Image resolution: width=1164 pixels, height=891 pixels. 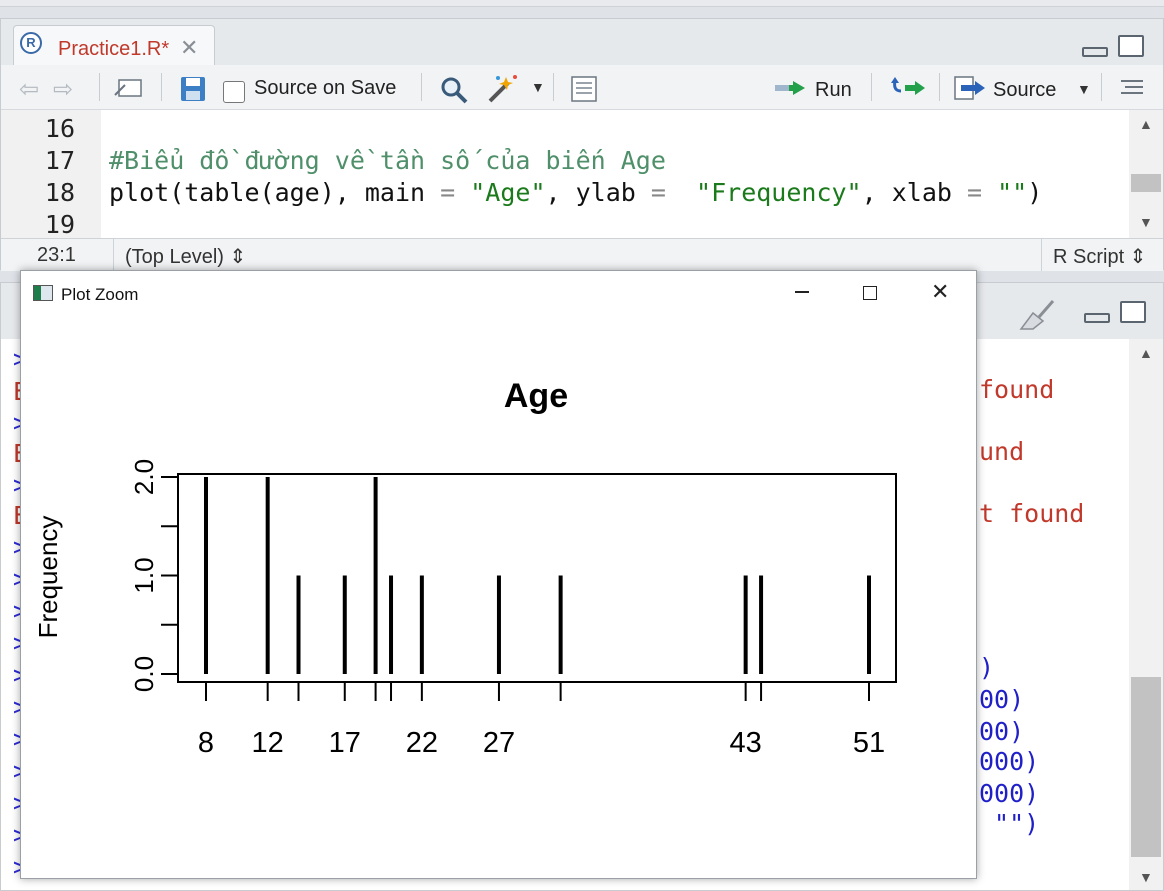 I want to click on run-arrow-icon, so click(x=792, y=88).